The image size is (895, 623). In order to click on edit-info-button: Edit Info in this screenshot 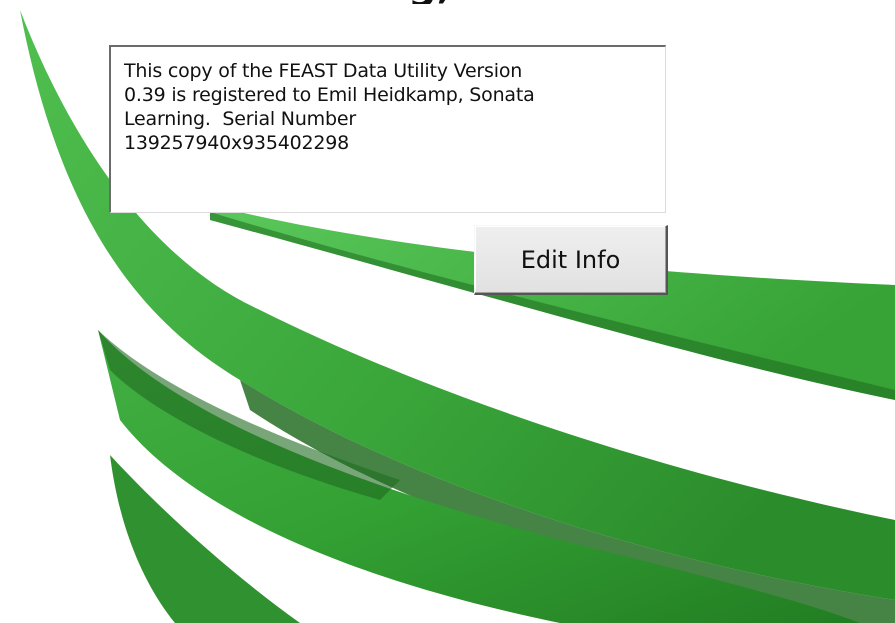, I will do `click(571, 260)`.